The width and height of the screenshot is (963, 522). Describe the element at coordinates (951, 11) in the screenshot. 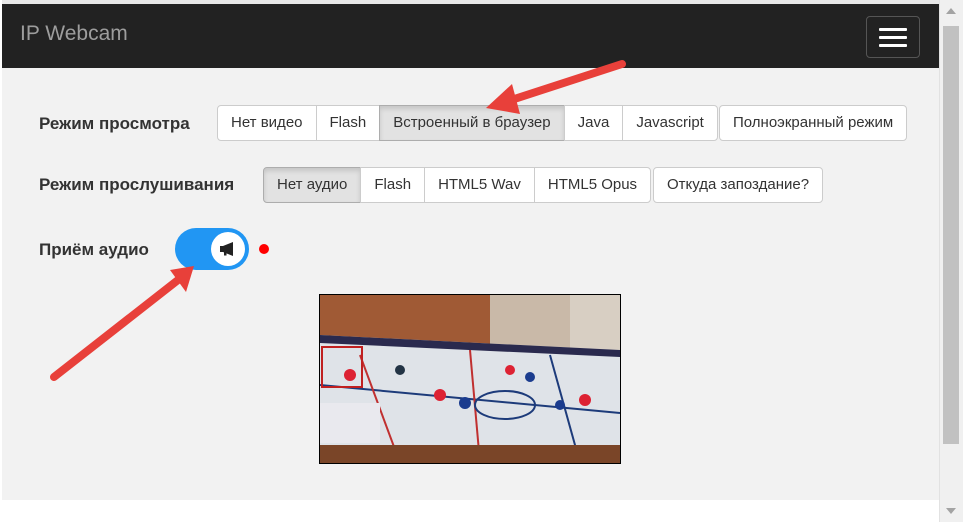

I see `scroll-up-arrow-icon` at that location.